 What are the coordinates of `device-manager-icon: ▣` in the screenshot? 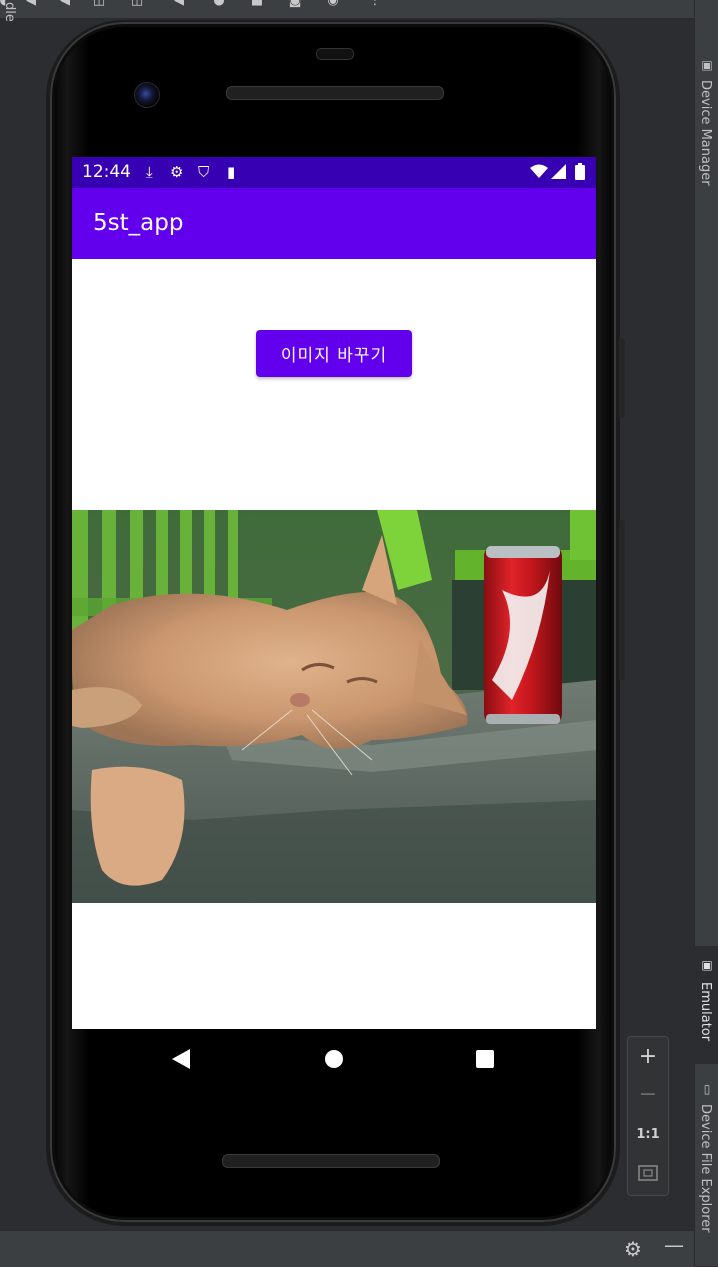 It's located at (707, 65).